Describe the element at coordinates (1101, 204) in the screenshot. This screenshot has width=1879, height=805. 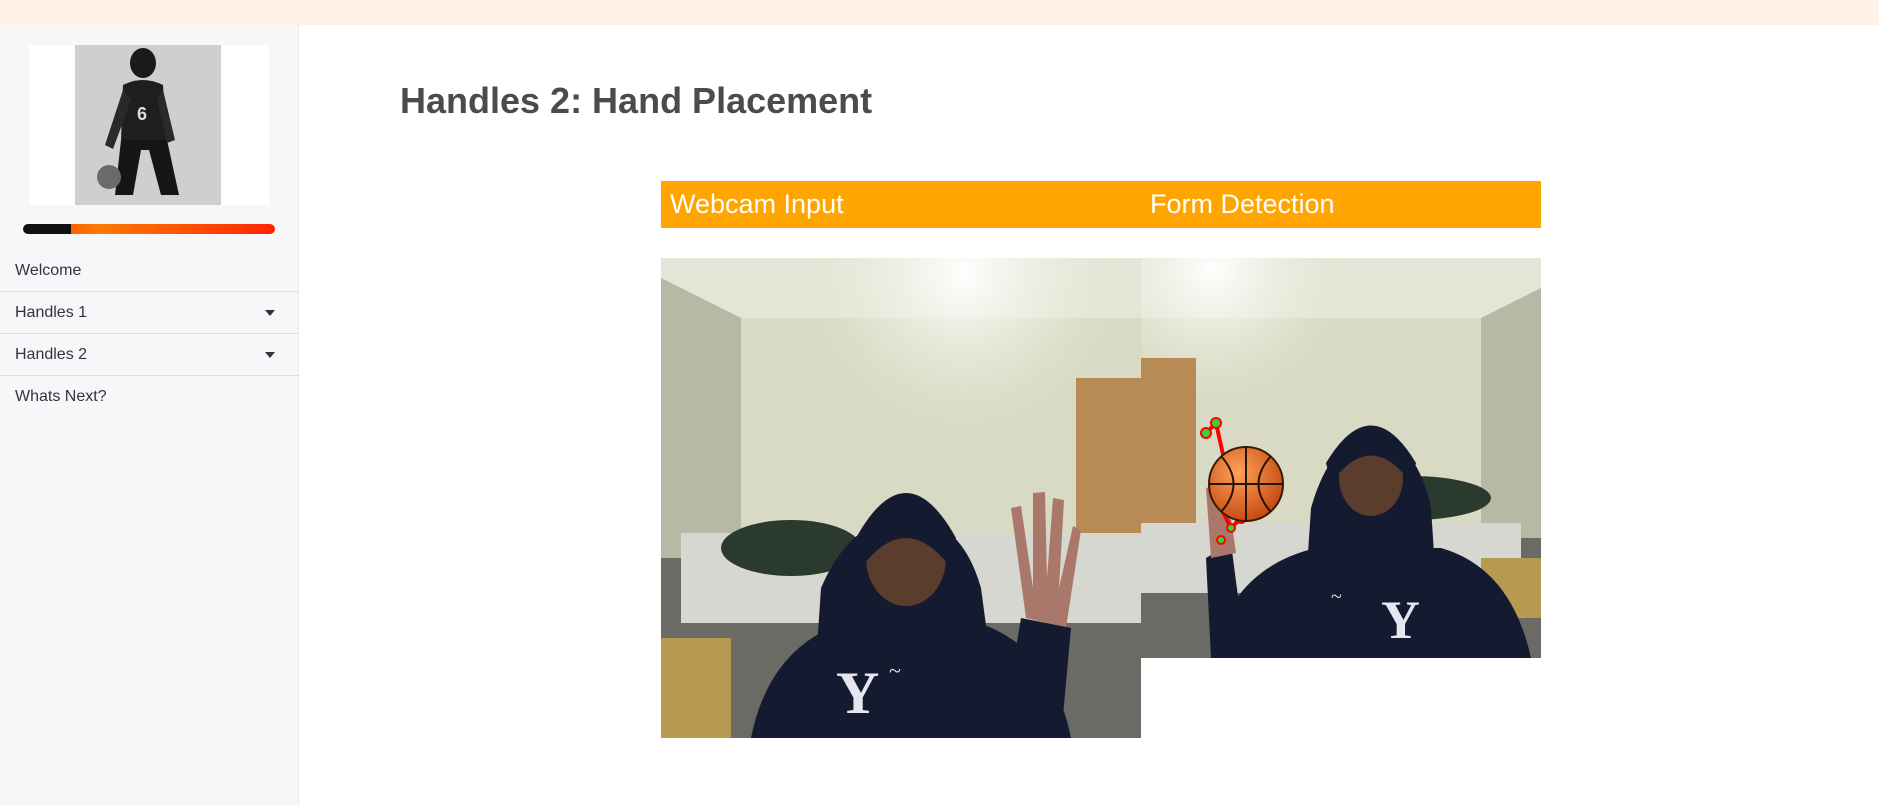
I see `column-header-bar: Webcam Input Form Detection` at that location.